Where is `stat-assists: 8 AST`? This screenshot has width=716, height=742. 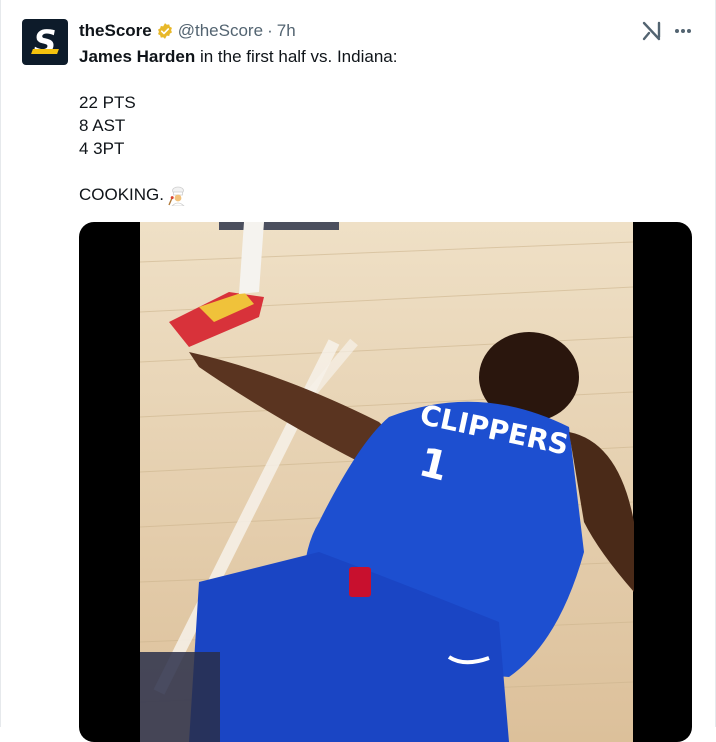
stat-assists: 8 AST is located at coordinates (102, 125).